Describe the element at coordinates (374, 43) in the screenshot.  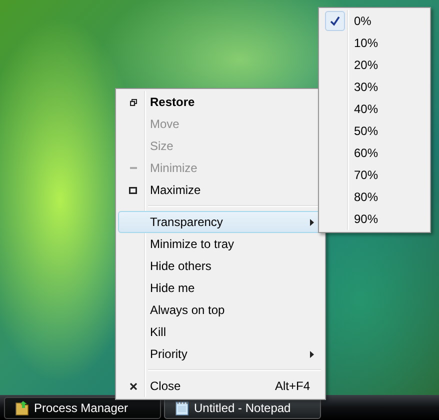
I see `menu-item: 10%` at that location.